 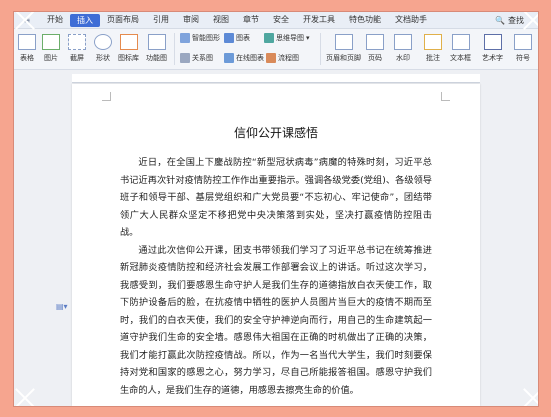 I want to click on function-chart-label: 功能图, so click(x=156, y=58).